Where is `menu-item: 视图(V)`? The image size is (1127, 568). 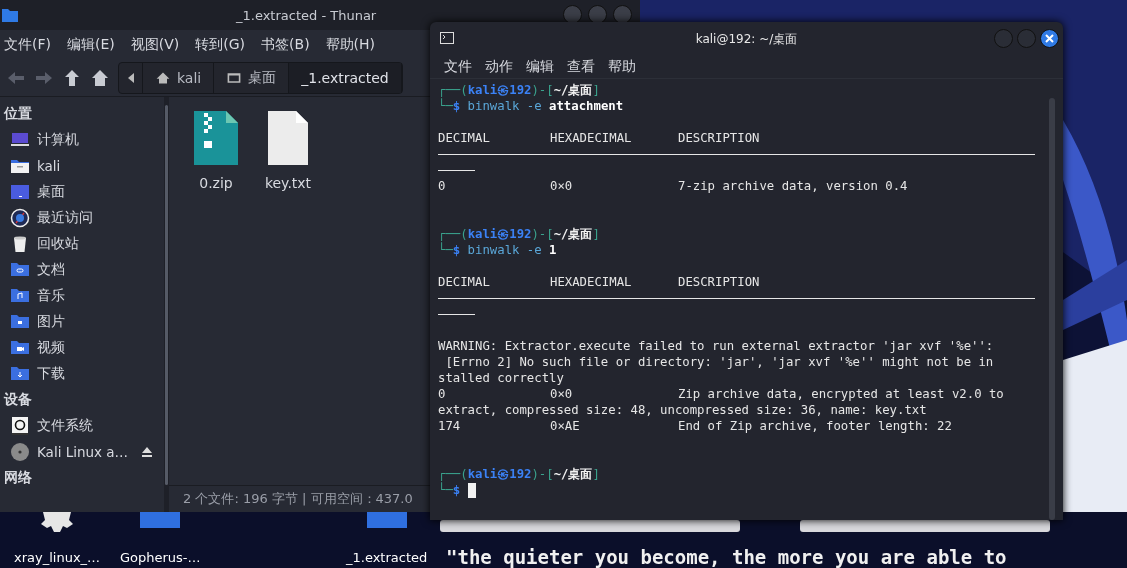
menu-item: 视图(V) is located at coordinates (163, 45).